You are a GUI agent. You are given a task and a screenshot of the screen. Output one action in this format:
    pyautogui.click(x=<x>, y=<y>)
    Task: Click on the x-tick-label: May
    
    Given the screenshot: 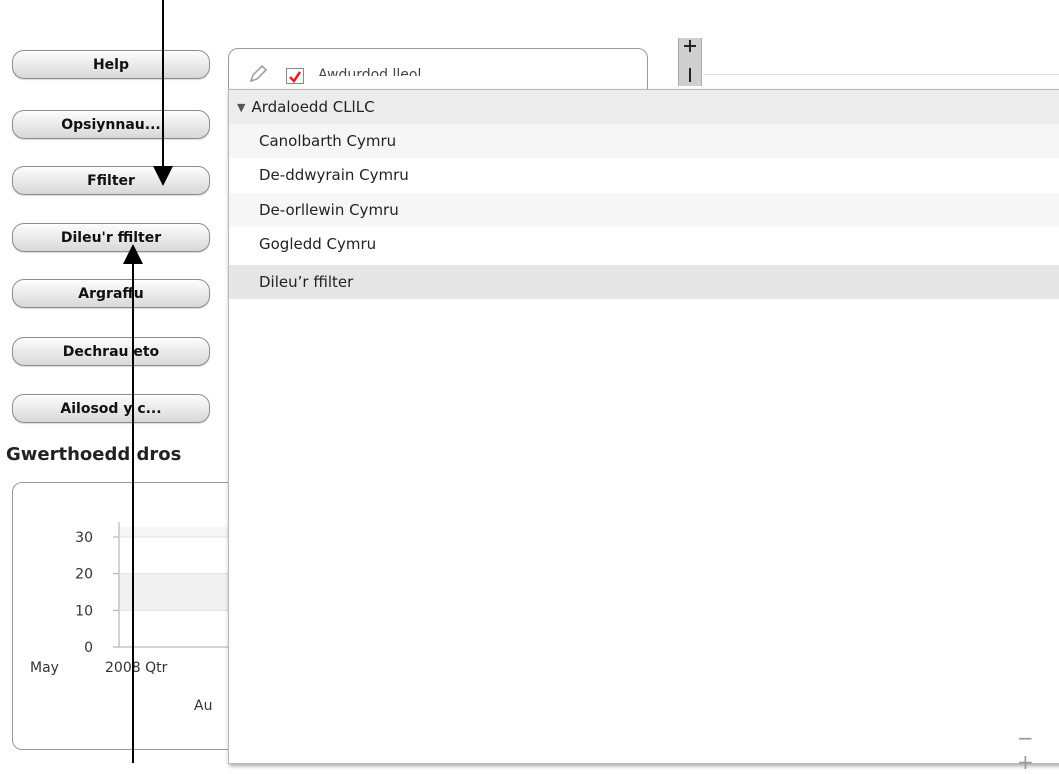 What is the action you would take?
    pyautogui.click(x=44, y=668)
    